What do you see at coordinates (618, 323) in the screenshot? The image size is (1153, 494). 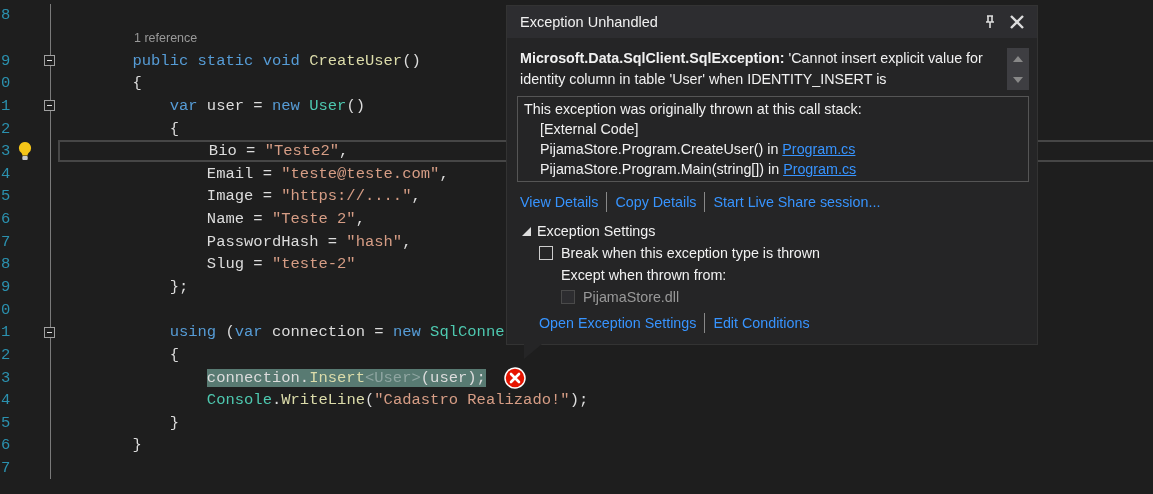 I see `settings-link: Open Exception Settings` at bounding box center [618, 323].